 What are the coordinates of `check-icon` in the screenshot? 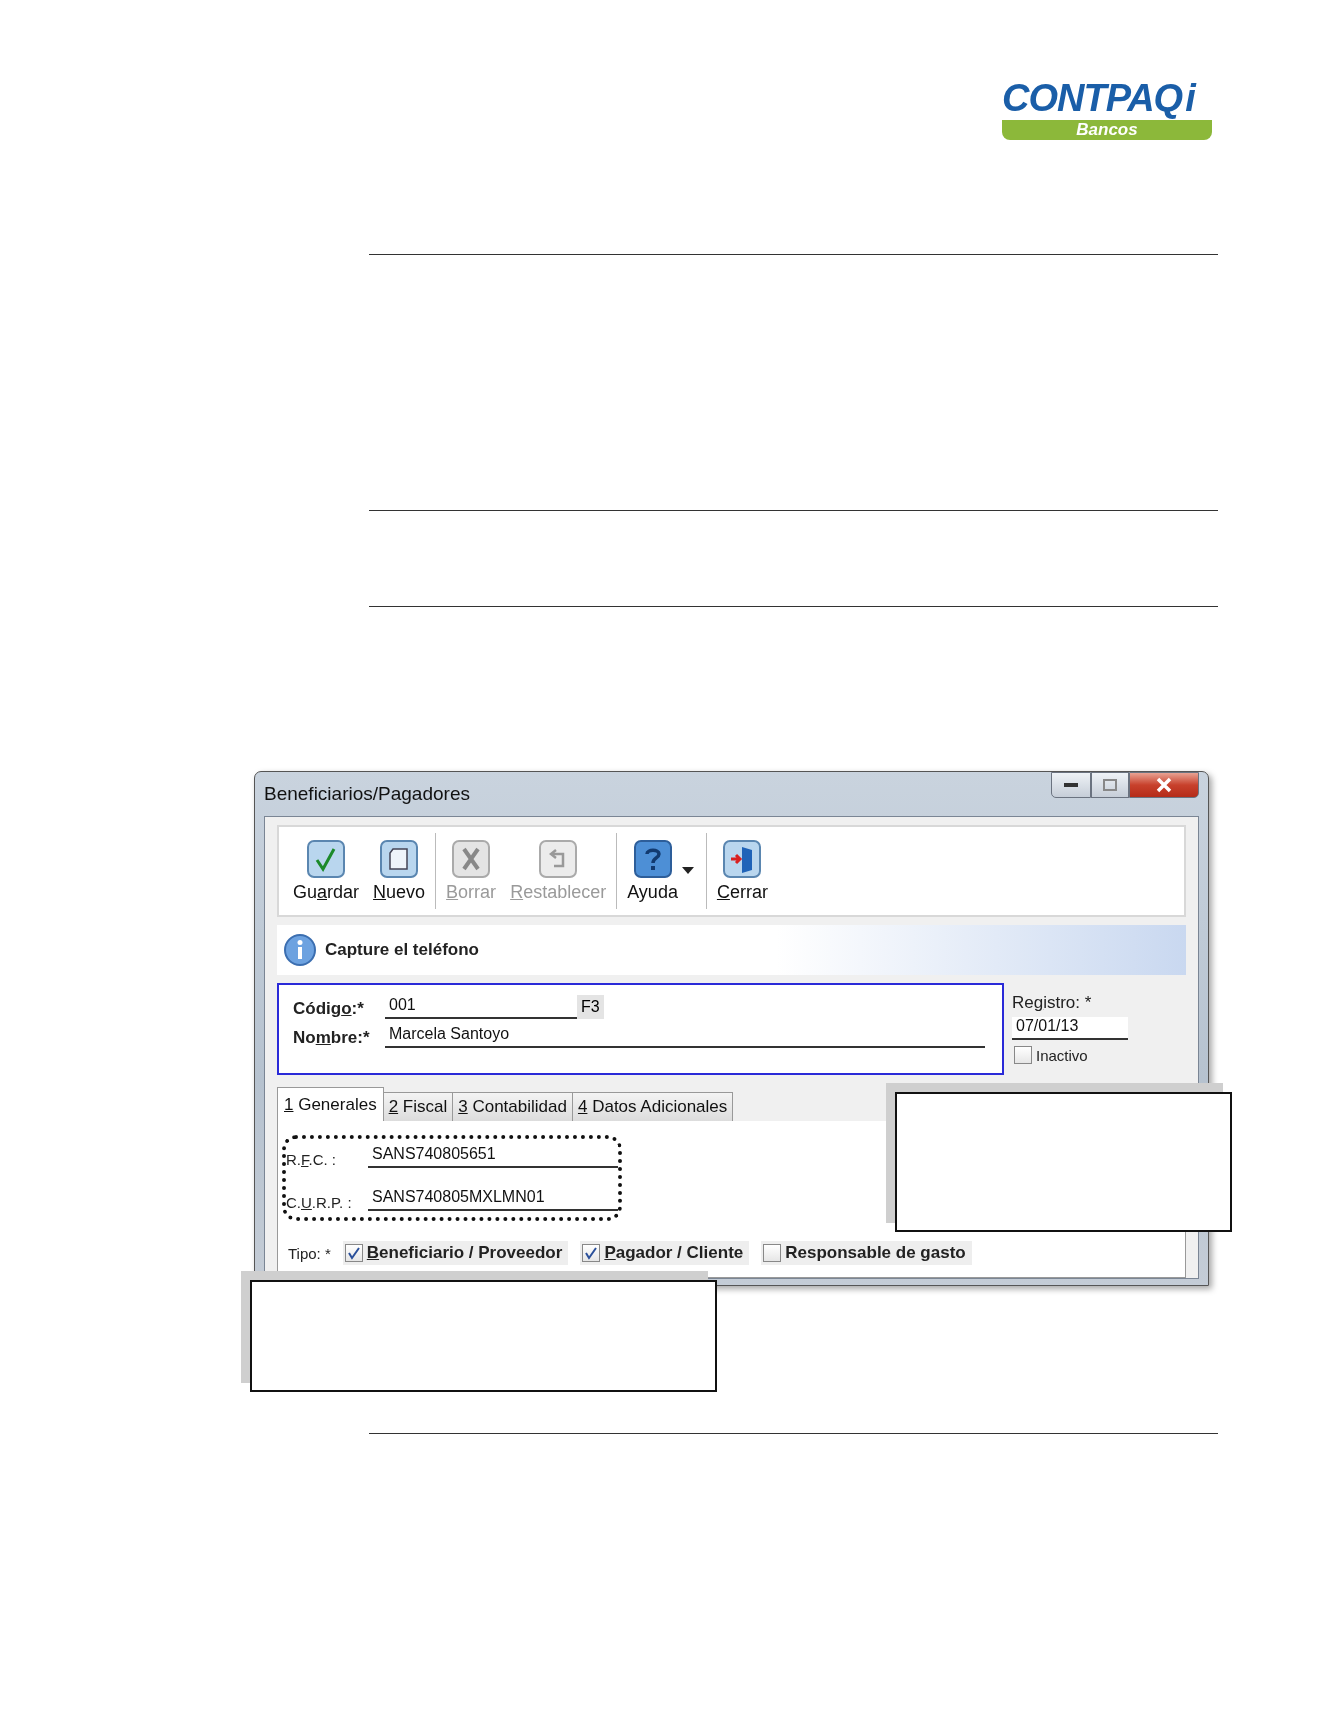 It's located at (326, 858).